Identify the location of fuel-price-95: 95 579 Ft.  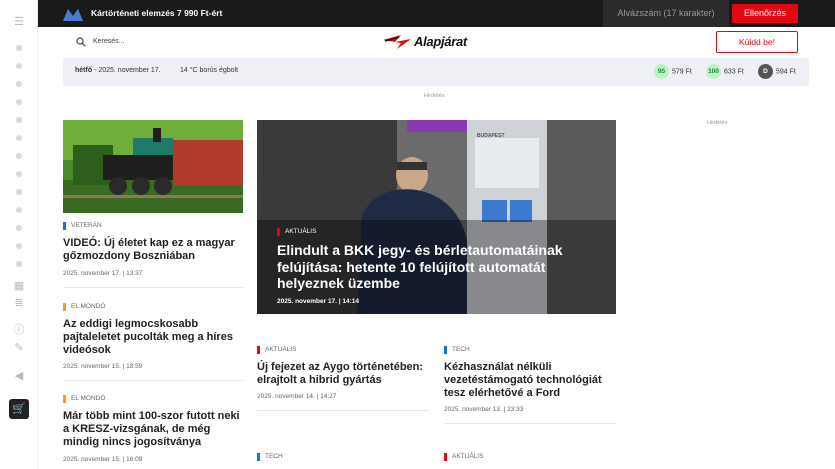
(673, 72).